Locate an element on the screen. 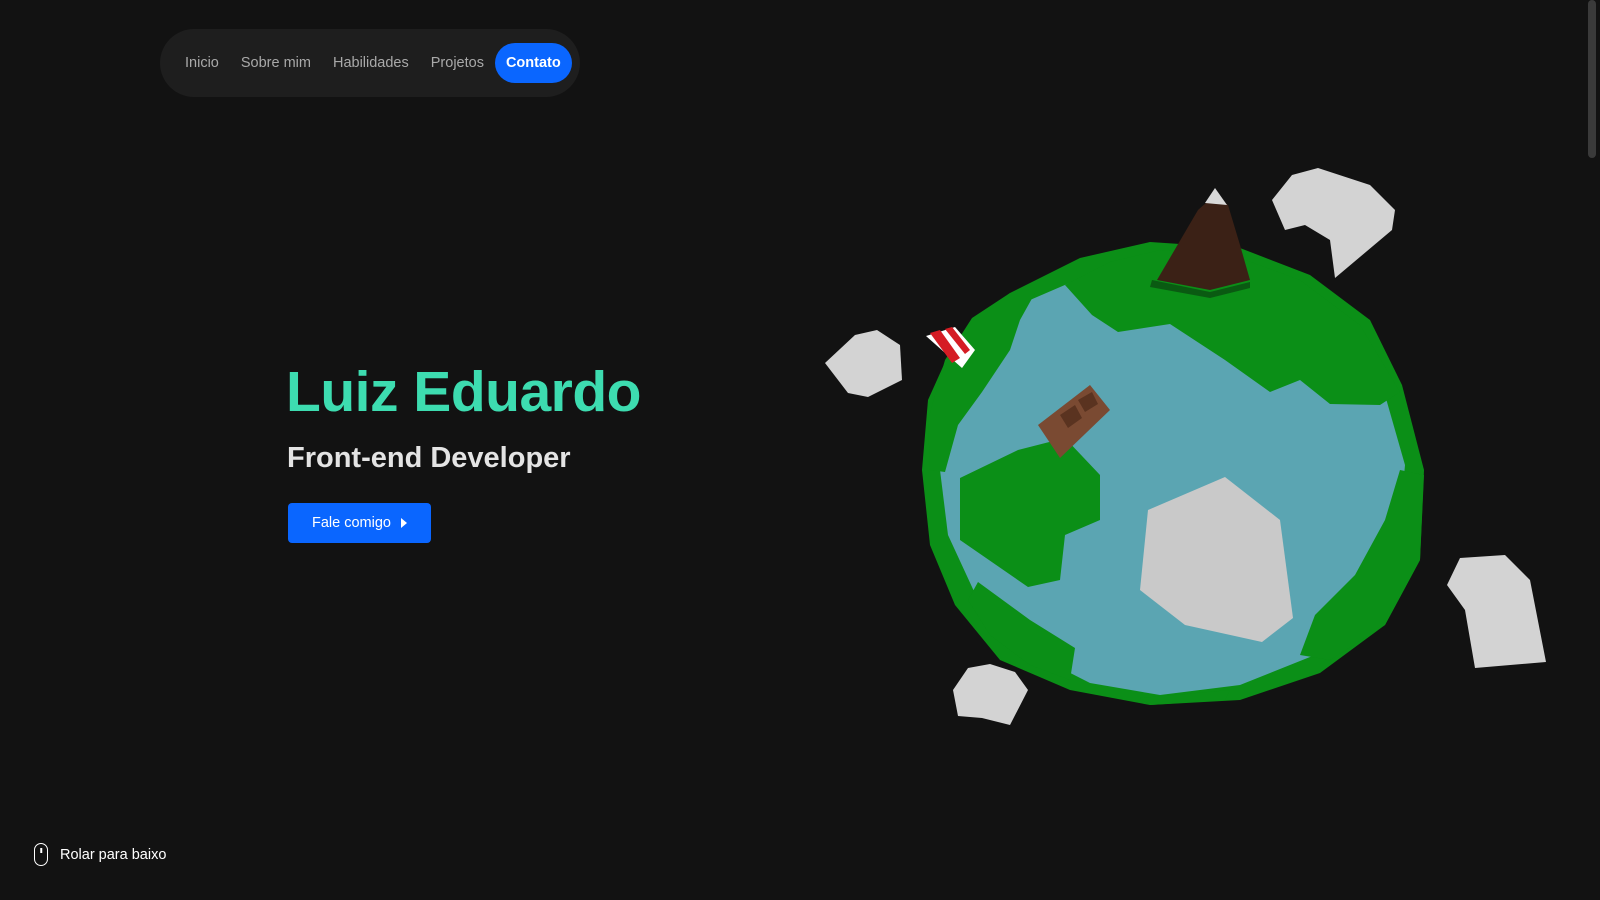 The image size is (1600, 900). mountain-snow is located at coordinates (1216, 196).